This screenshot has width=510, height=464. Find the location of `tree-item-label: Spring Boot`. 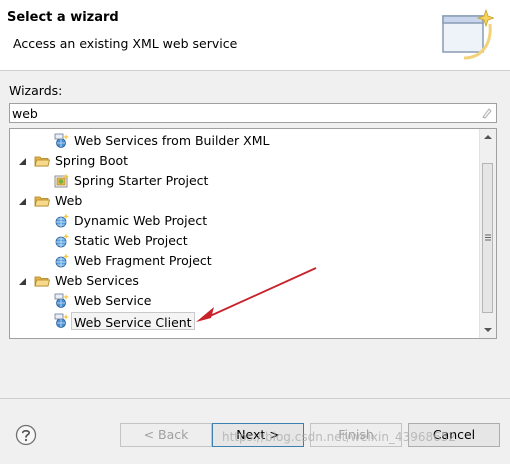

tree-item-label: Spring Boot is located at coordinates (92, 160).